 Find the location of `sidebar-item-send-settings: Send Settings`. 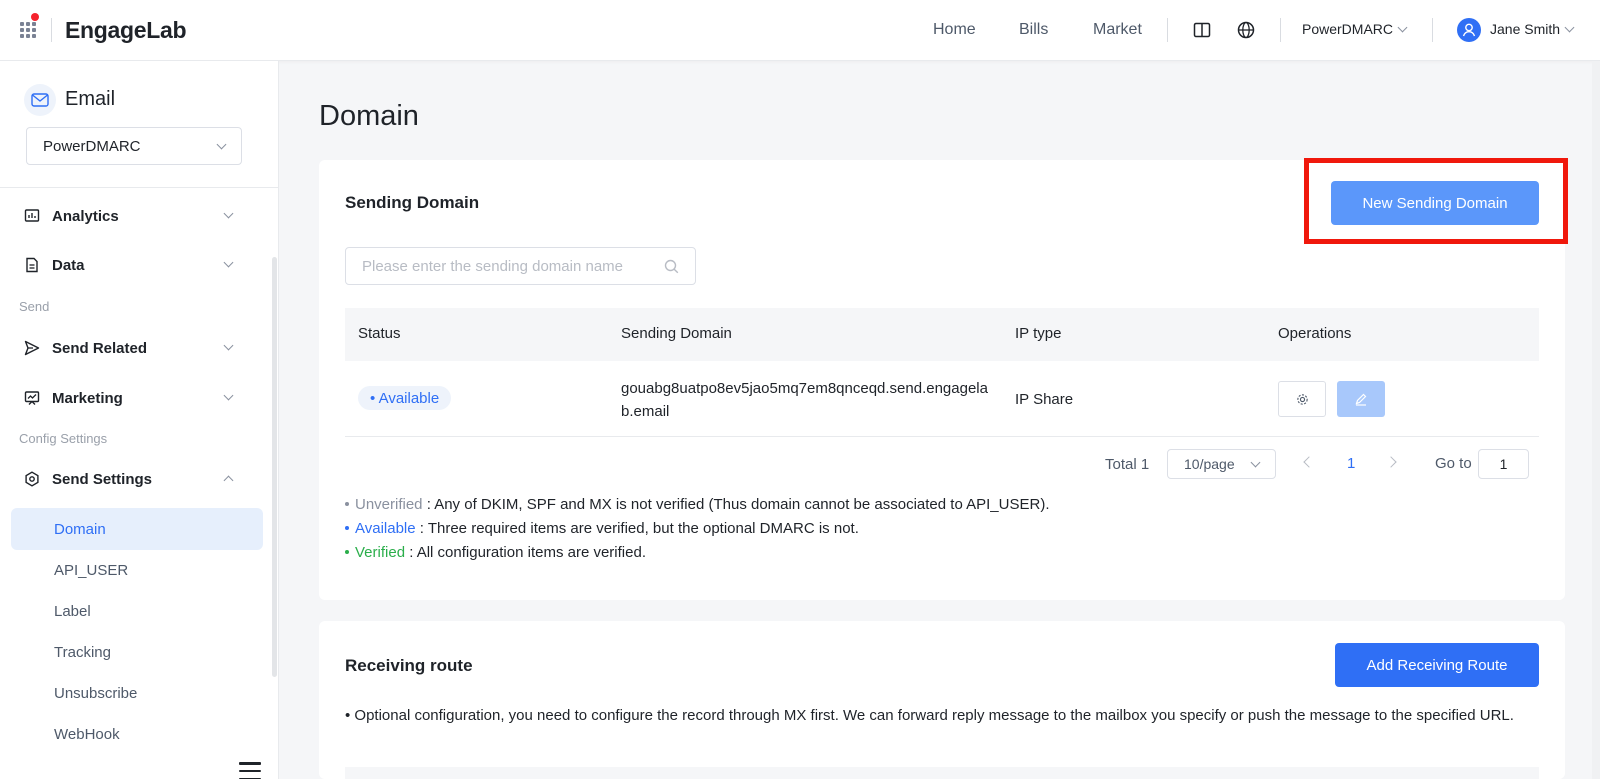

sidebar-item-send-settings: Send Settings is located at coordinates (134, 479).